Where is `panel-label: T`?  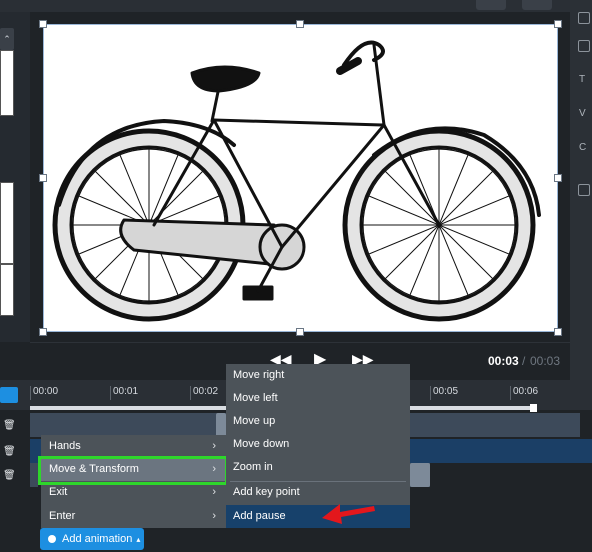
panel-label: T is located at coordinates (582, 79).